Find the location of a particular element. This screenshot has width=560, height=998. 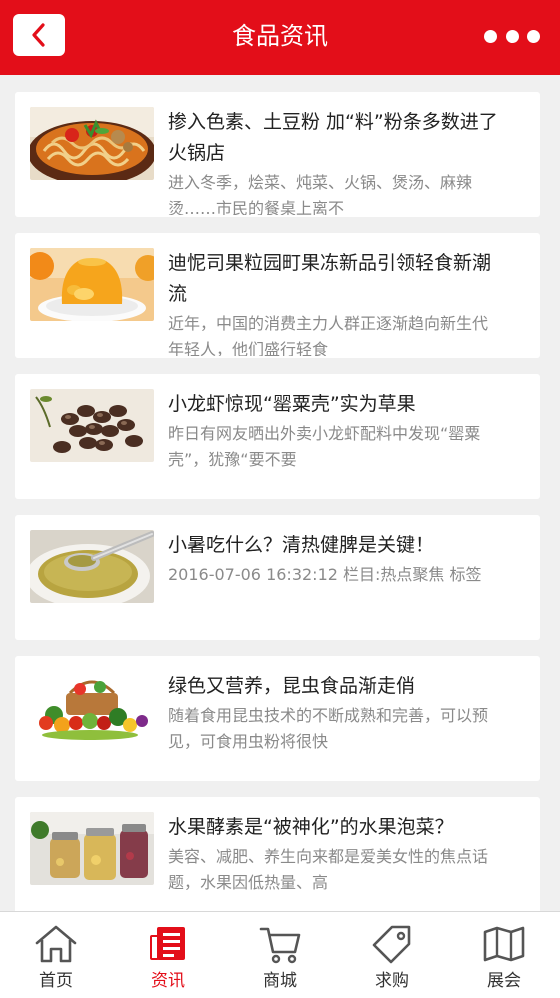

article-summary: 昨日有网友晒出外卖小龙虾配料中发现“罂粟壳”，犹豫“要不要 is located at coordinates (324, 446).